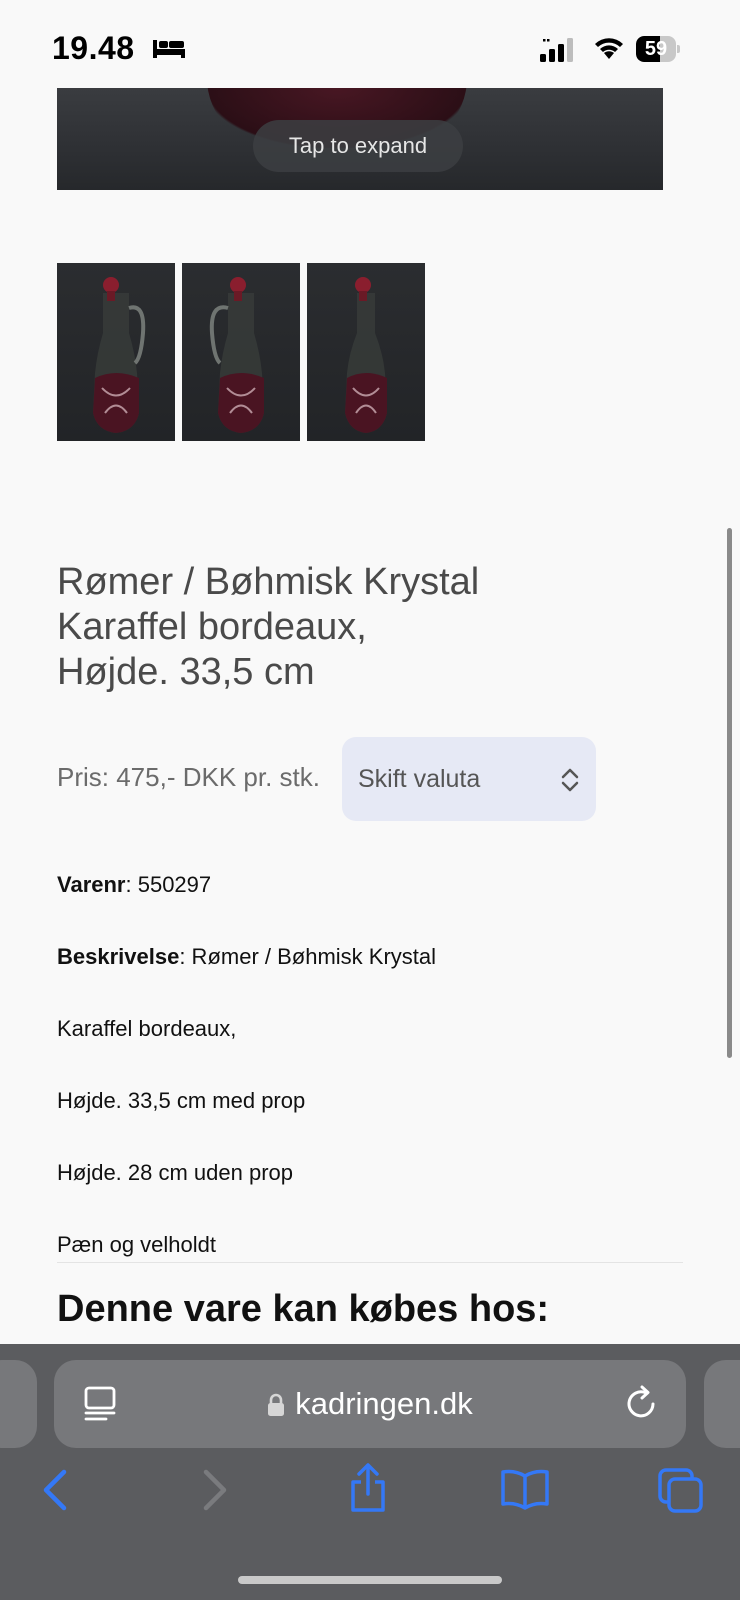  Describe the element at coordinates (91, 884) in the screenshot. I see `item-number-label: Varenr` at that location.